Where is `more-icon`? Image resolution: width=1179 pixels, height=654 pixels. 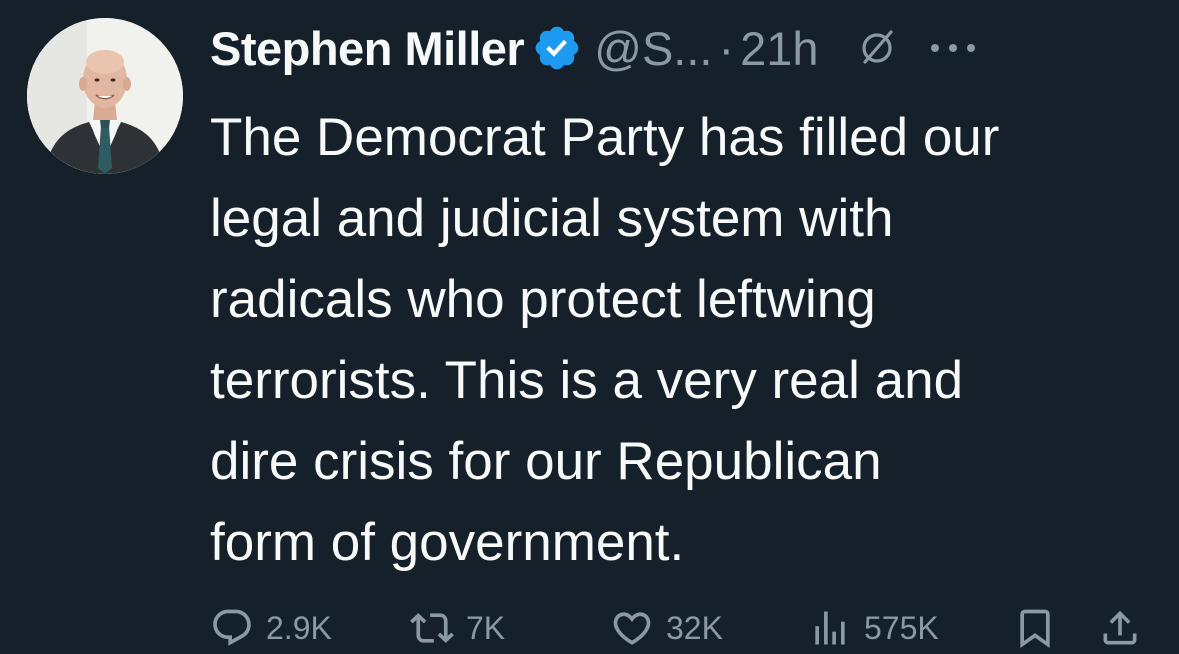
more-icon is located at coordinates (952, 48).